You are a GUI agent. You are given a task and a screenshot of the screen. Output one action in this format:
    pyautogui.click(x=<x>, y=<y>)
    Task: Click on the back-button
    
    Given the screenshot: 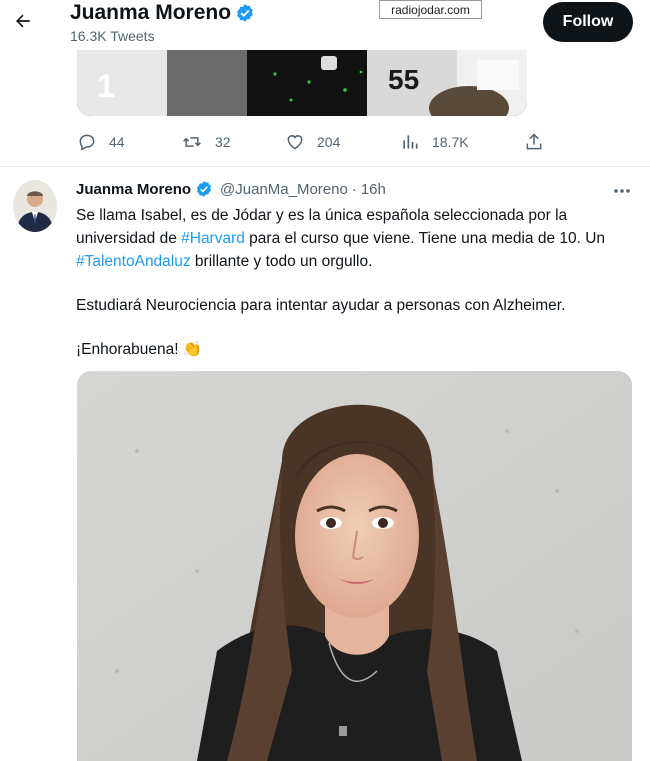 What is the action you would take?
    pyautogui.click(x=23, y=21)
    